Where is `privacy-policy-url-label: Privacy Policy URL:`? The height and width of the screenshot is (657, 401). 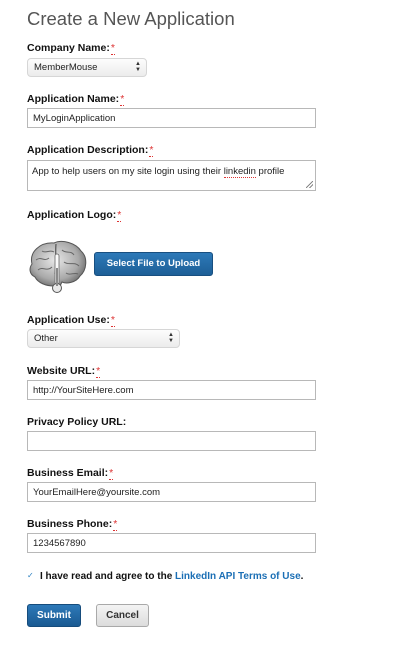 privacy-policy-url-label: Privacy Policy URL: is located at coordinates (77, 422).